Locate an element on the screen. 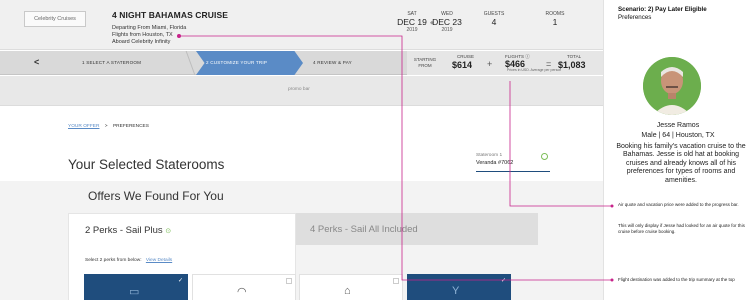 The width and height of the screenshot is (751, 300). starting-from-label: STARTING FROM is located at coordinates (425, 62).